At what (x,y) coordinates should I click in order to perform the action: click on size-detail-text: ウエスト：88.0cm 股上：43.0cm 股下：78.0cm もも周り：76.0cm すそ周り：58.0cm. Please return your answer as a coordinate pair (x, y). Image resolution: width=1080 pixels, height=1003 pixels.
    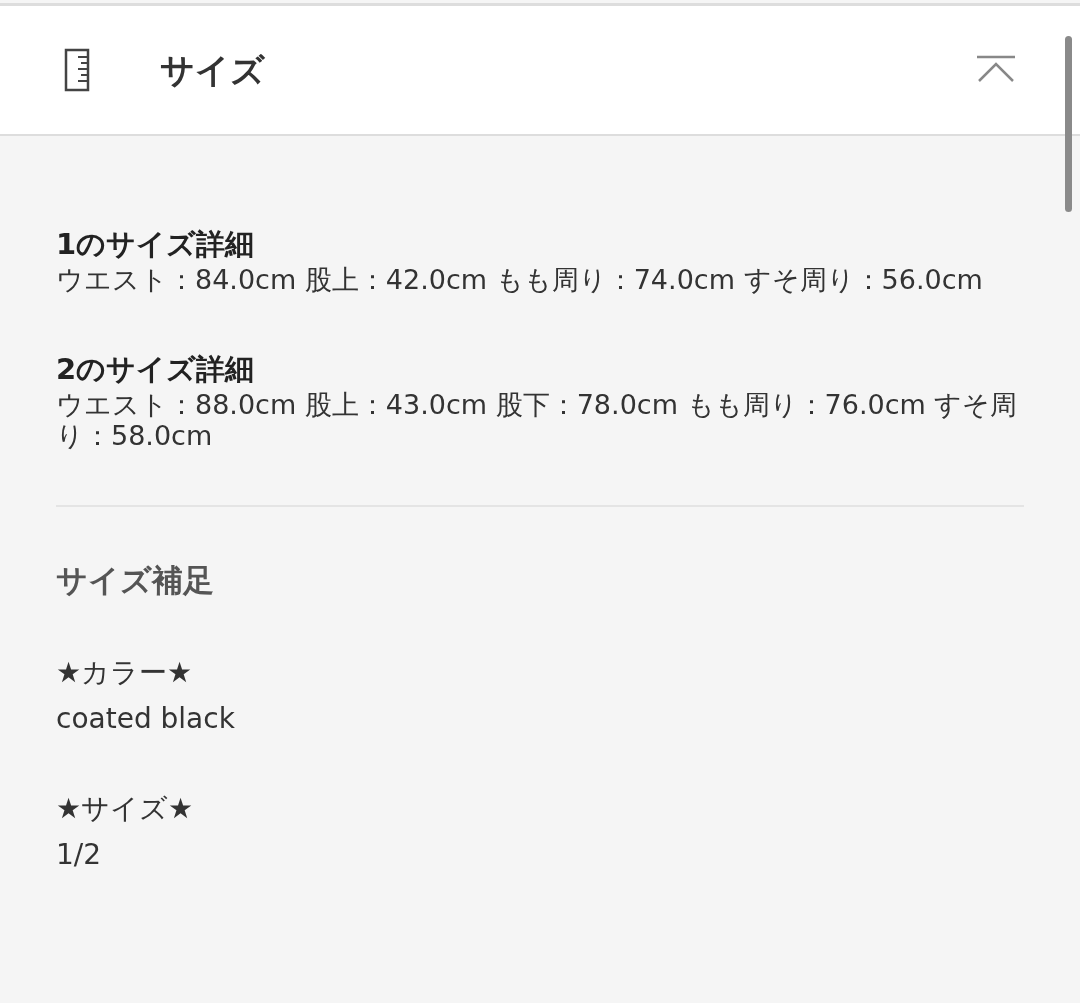
    Looking at the image, I should click on (537, 420).